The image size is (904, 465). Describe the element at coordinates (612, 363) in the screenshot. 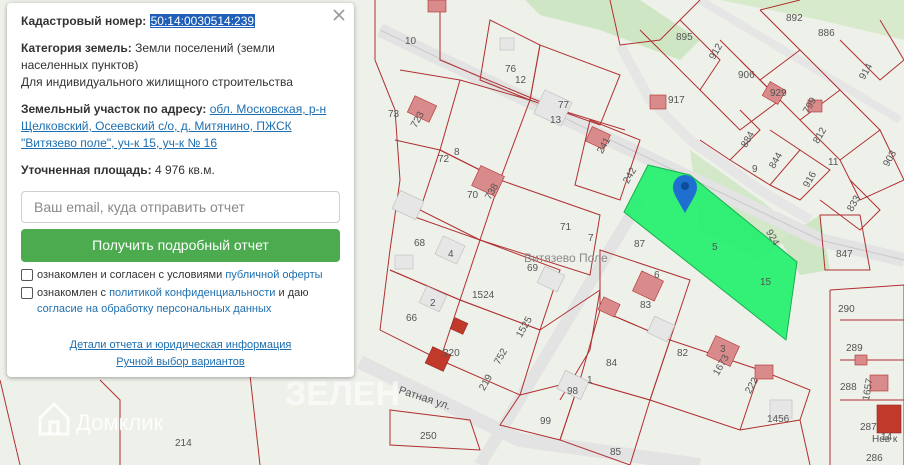

I see `parcel-label: 84` at that location.